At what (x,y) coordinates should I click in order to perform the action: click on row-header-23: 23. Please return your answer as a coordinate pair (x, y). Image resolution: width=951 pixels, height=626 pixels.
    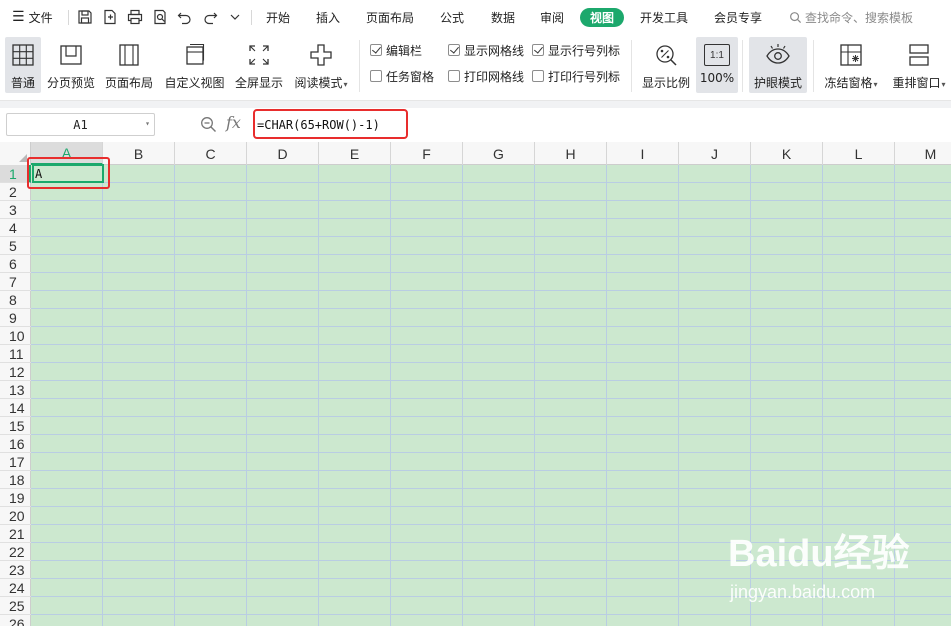
    Looking at the image, I should click on (15, 570).